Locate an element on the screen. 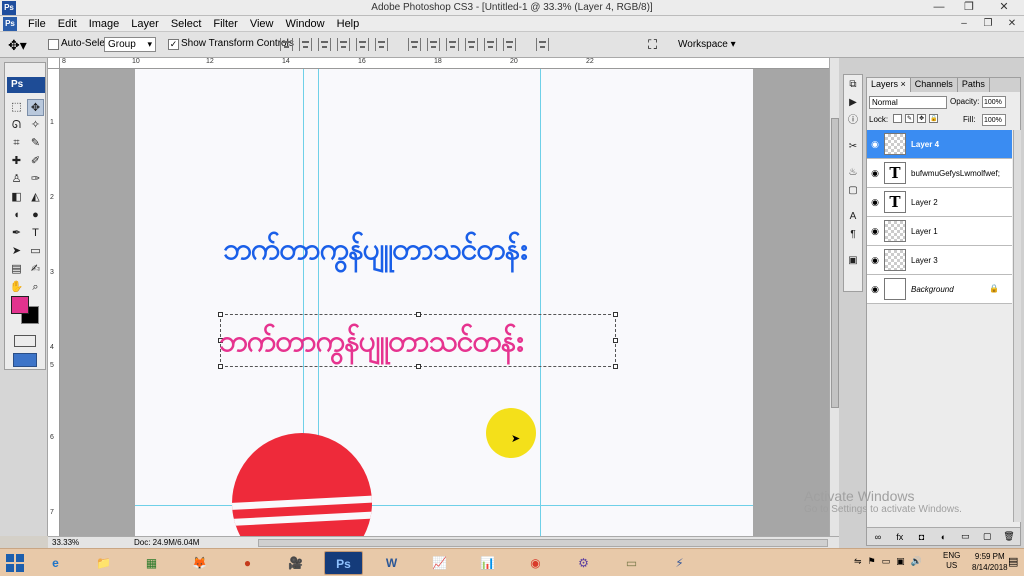  menu-edit: Edit is located at coordinates (67, 24).